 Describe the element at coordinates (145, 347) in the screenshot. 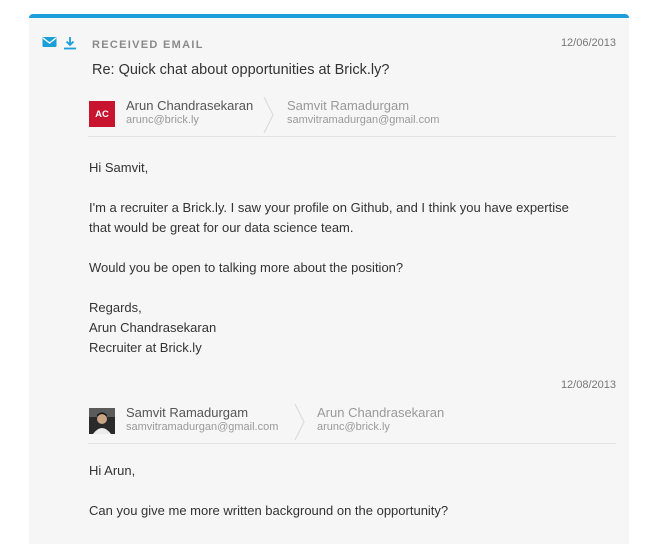

I see `signature-title: Recruiter at Brick.ly` at that location.